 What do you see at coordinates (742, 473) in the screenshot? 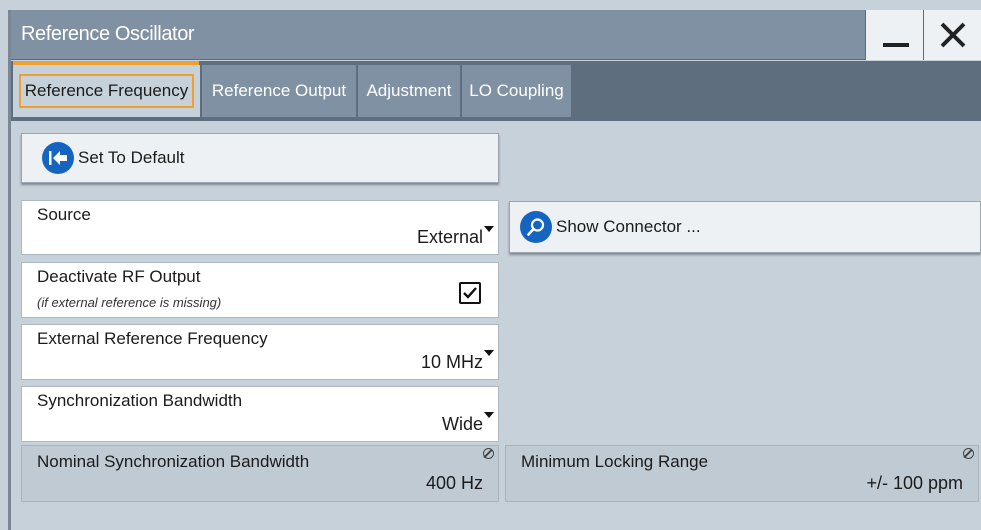
I see `minimum-locking-range-display: Minimum Locking Range +/- 100 ppm` at bounding box center [742, 473].